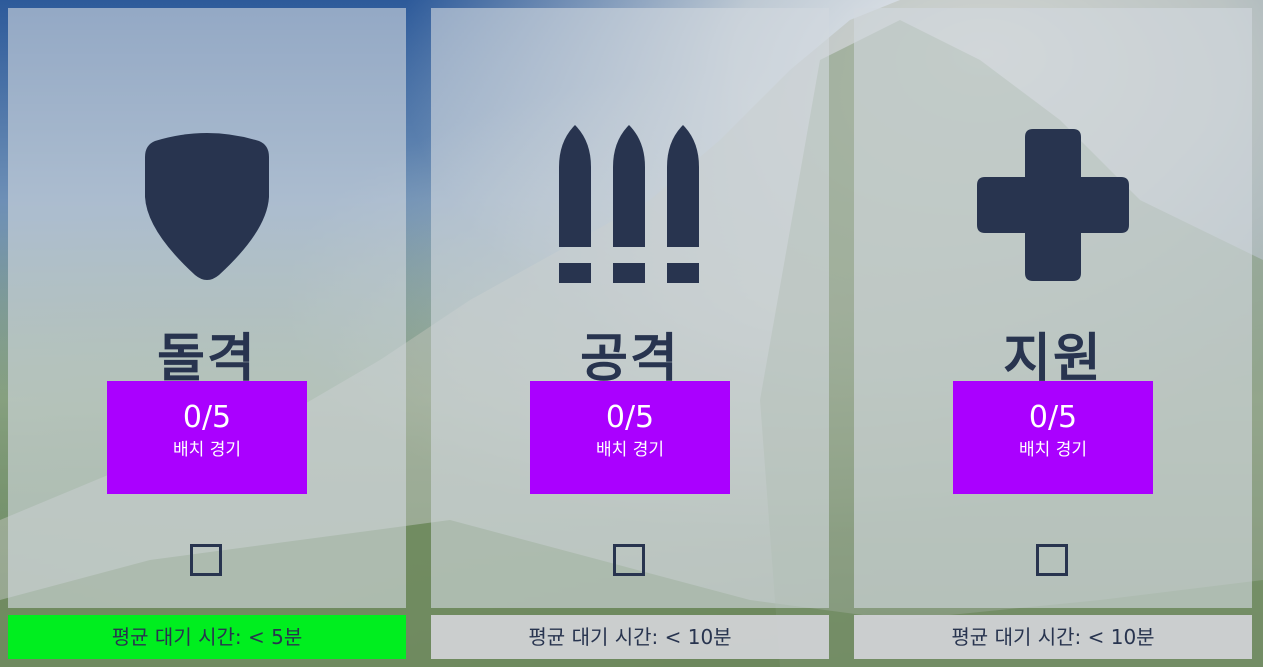 The image size is (1263, 667). Describe the element at coordinates (630, 205) in the screenshot. I see `bullets-icon` at that location.